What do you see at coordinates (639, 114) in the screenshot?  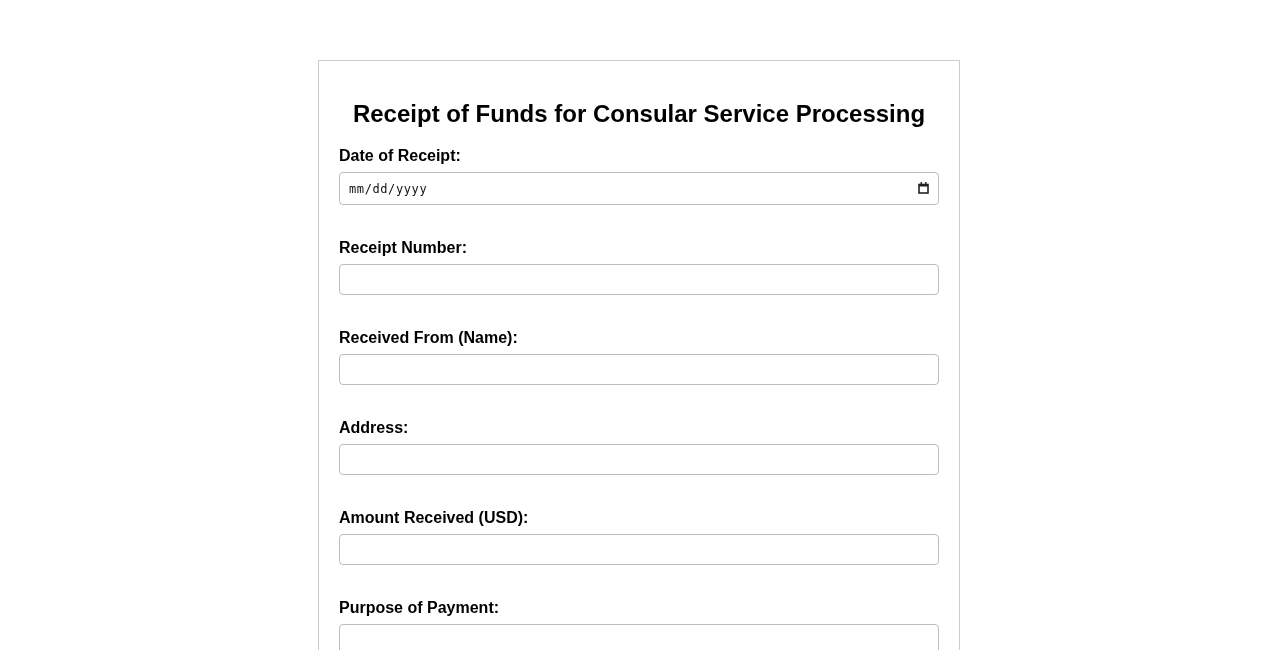 I see `form-title: Receipt of Funds for Consular Service Processing` at bounding box center [639, 114].